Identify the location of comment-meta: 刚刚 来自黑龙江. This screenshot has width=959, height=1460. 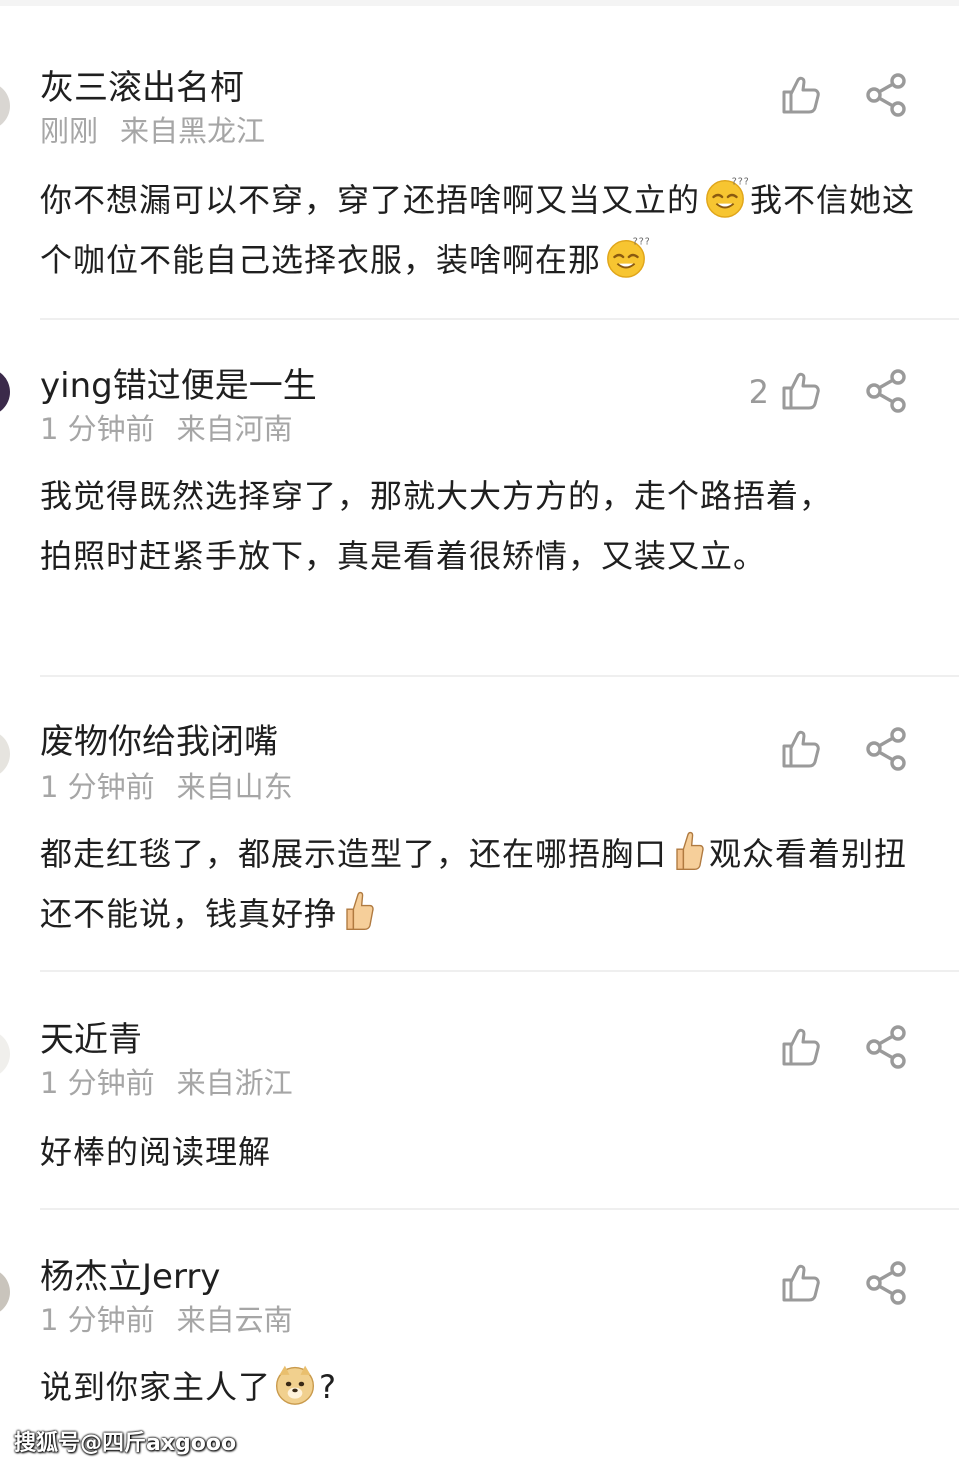
(152, 131).